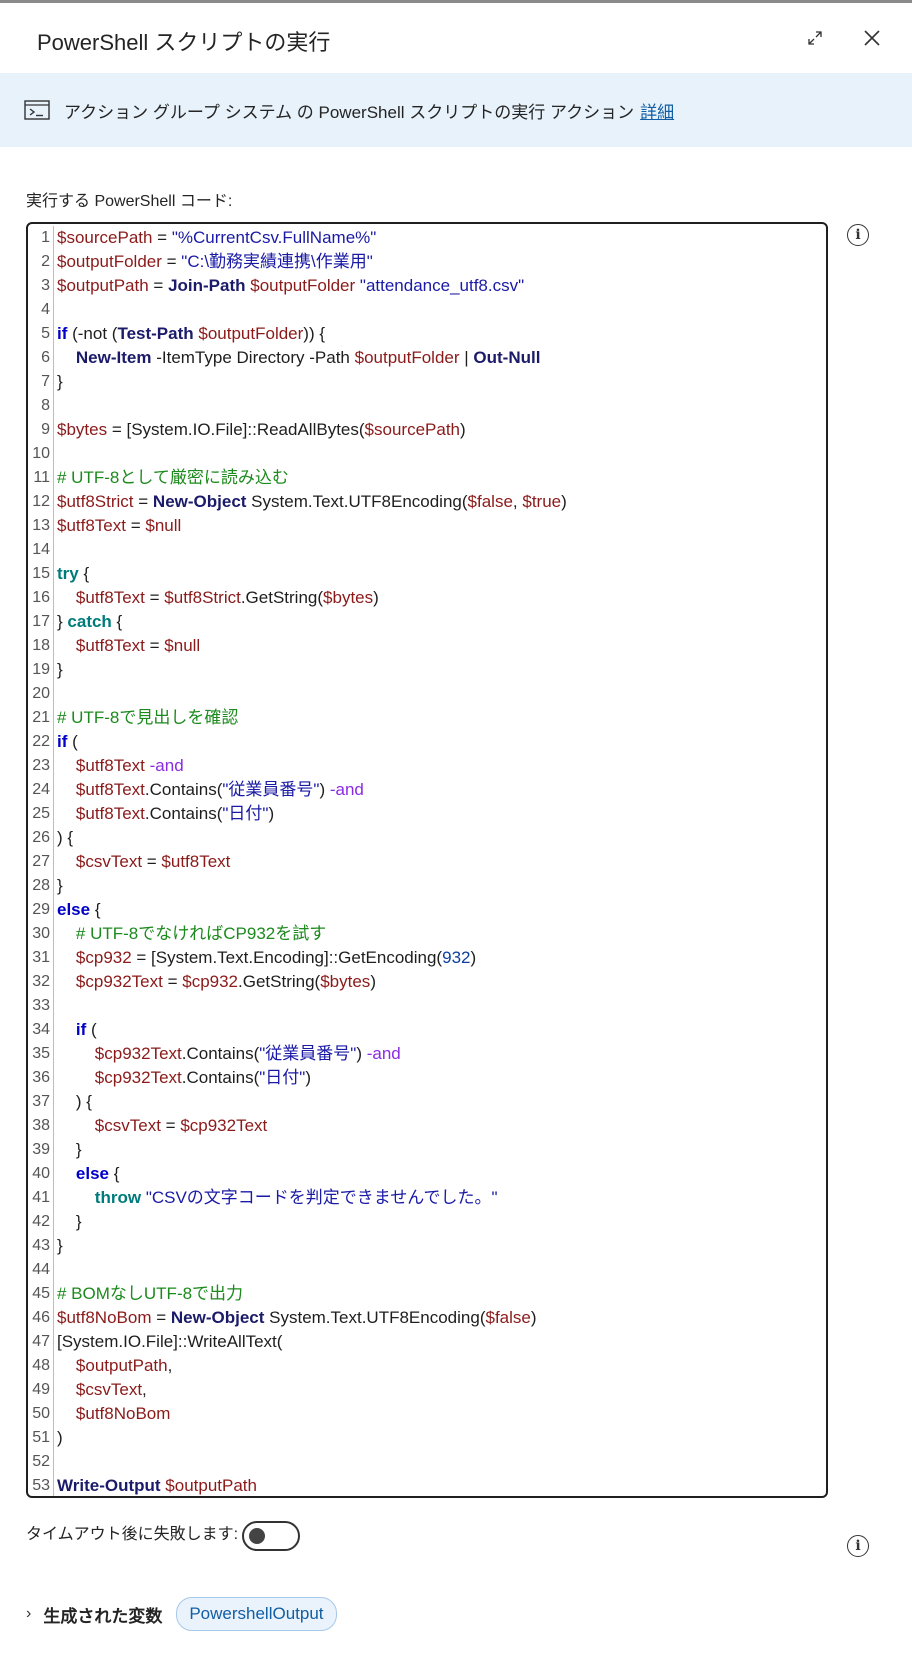 This screenshot has height=1666, width=912. What do you see at coordinates (308, 1053) in the screenshot?
I see `code-token: "従業員番号"` at bounding box center [308, 1053].